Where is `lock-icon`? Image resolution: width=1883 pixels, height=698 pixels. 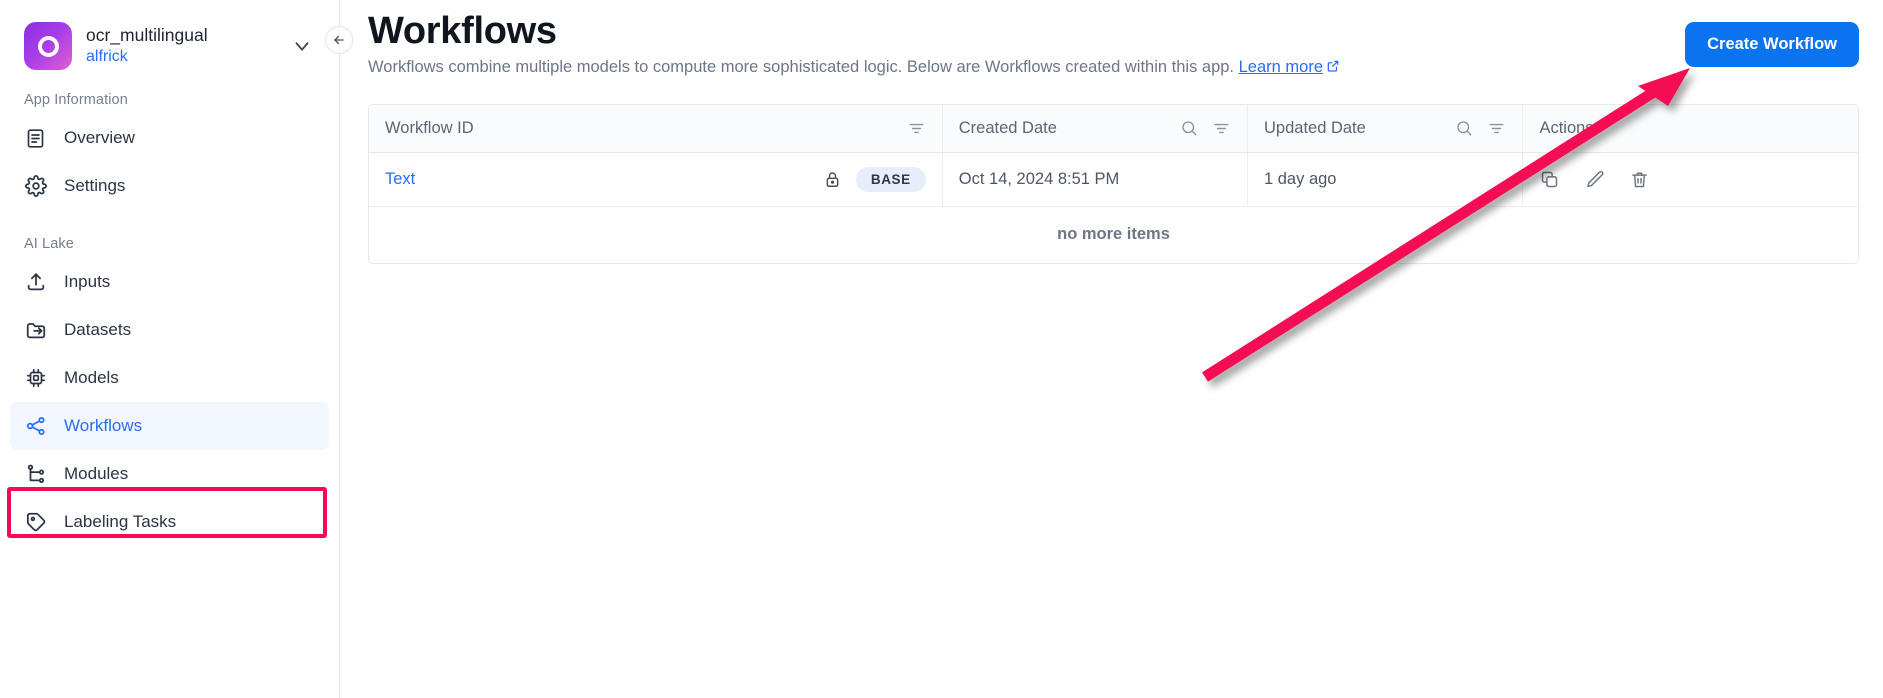
lock-icon is located at coordinates (832, 179).